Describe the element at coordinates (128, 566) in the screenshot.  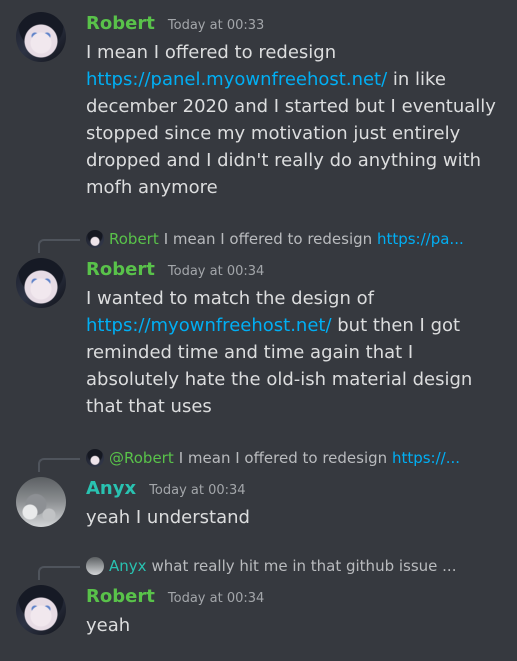
I see `reply-author: Anyx` at that location.